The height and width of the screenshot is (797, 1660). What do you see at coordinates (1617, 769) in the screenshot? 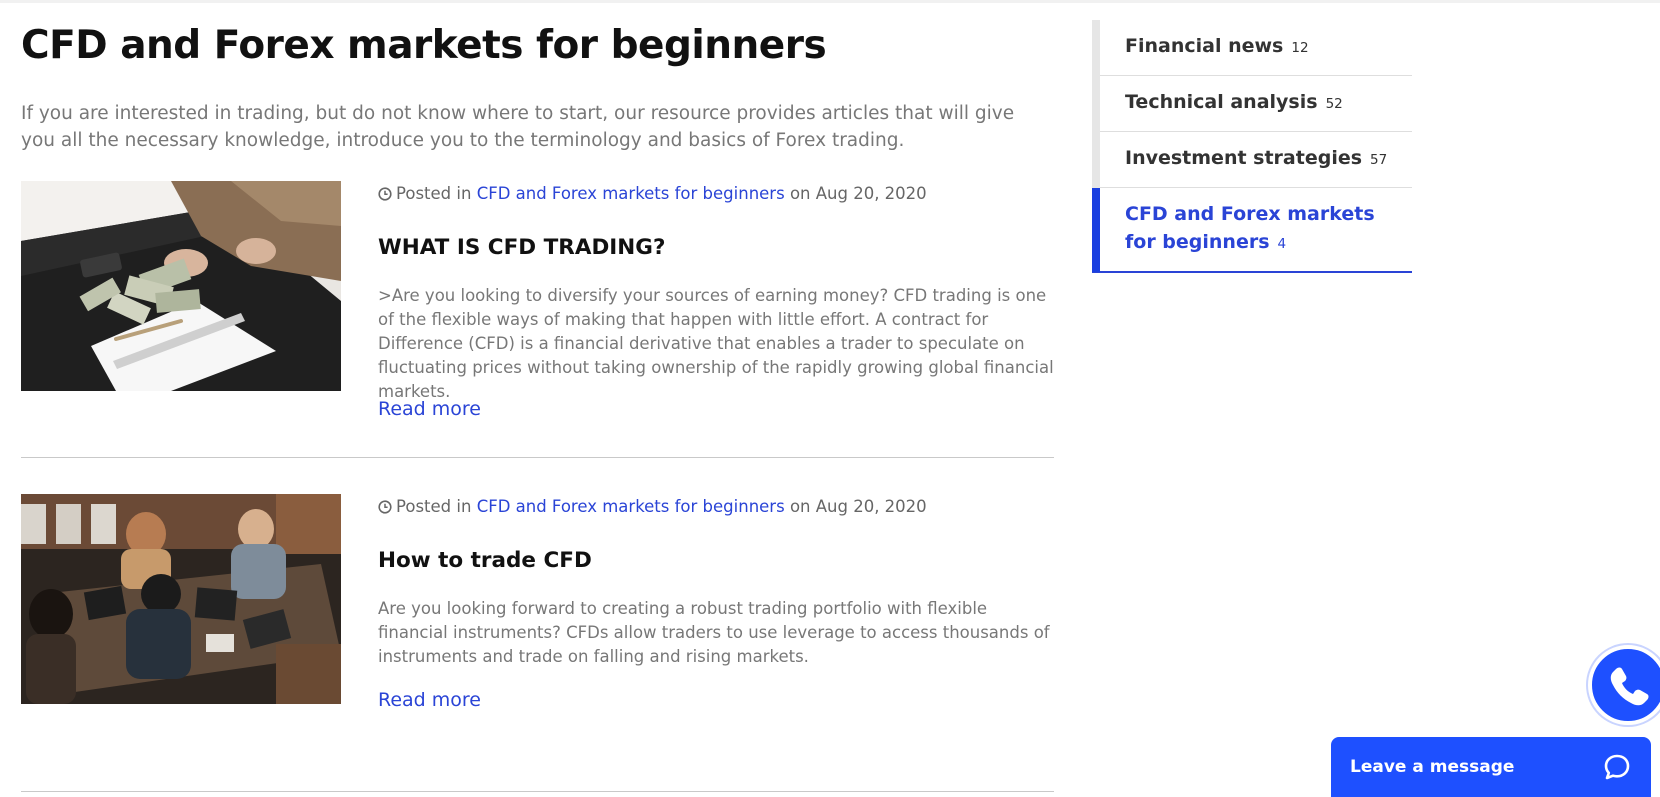
I see `chat-bubble-icon` at bounding box center [1617, 769].